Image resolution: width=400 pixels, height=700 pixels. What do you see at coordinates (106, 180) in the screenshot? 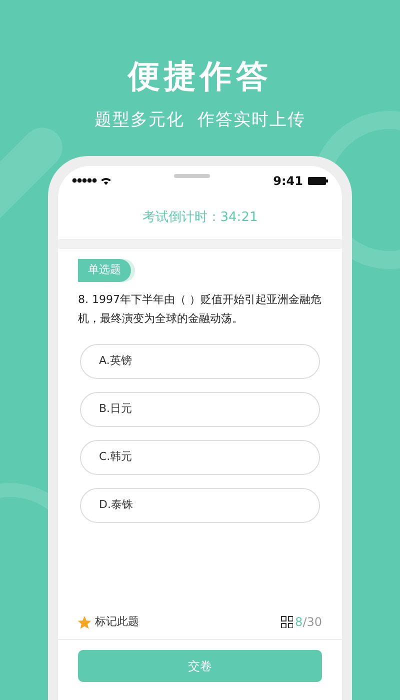
I see `wifi-icon` at bounding box center [106, 180].